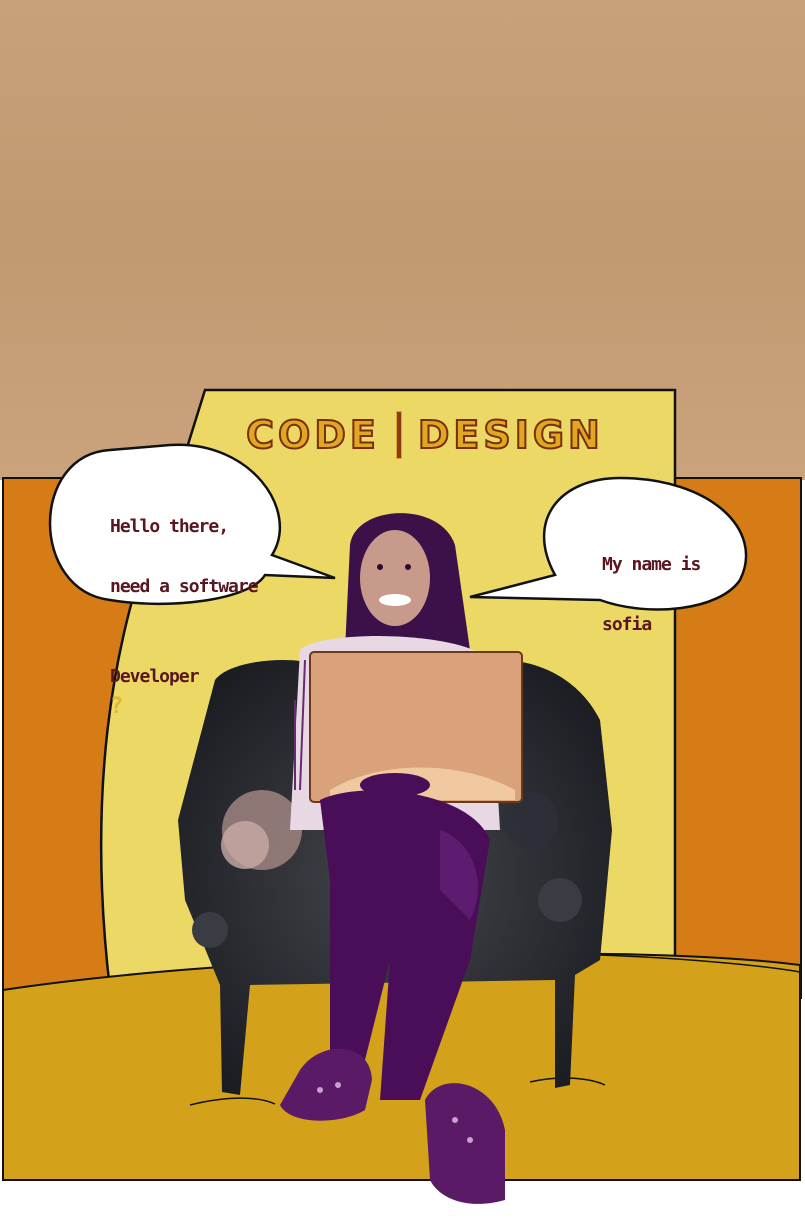 This screenshot has height=1230, width=805. What do you see at coordinates (510, 435) in the screenshot?
I see `logo-word-design: DESIGN` at bounding box center [510, 435].